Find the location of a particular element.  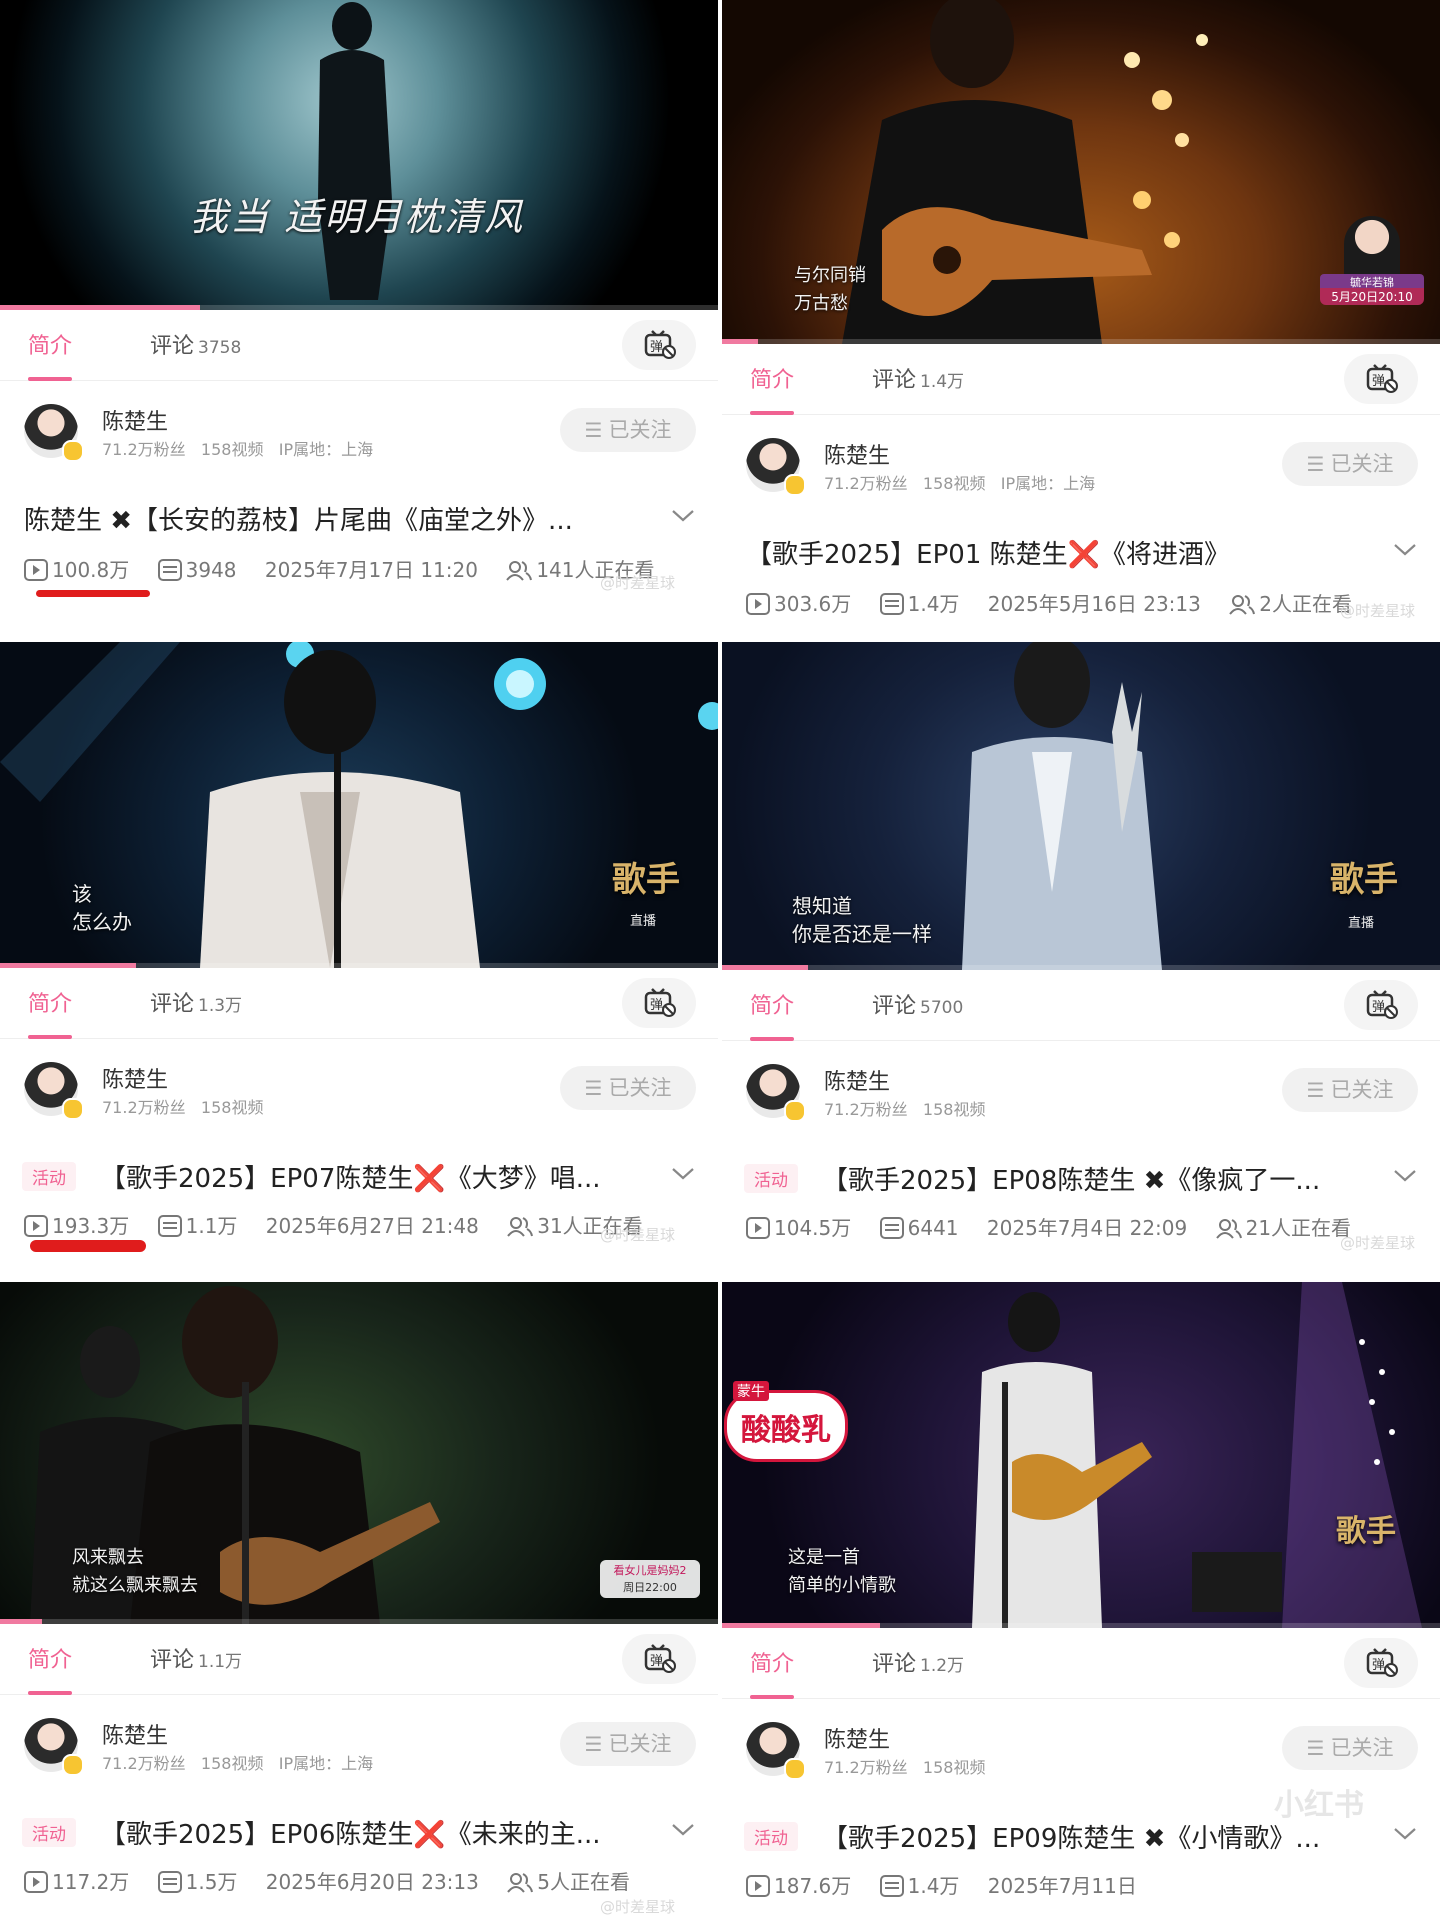

video-player: 蒙牛 酸酸乳 这是一首 简单的小情歌 歌手 is located at coordinates (1081, 1455).